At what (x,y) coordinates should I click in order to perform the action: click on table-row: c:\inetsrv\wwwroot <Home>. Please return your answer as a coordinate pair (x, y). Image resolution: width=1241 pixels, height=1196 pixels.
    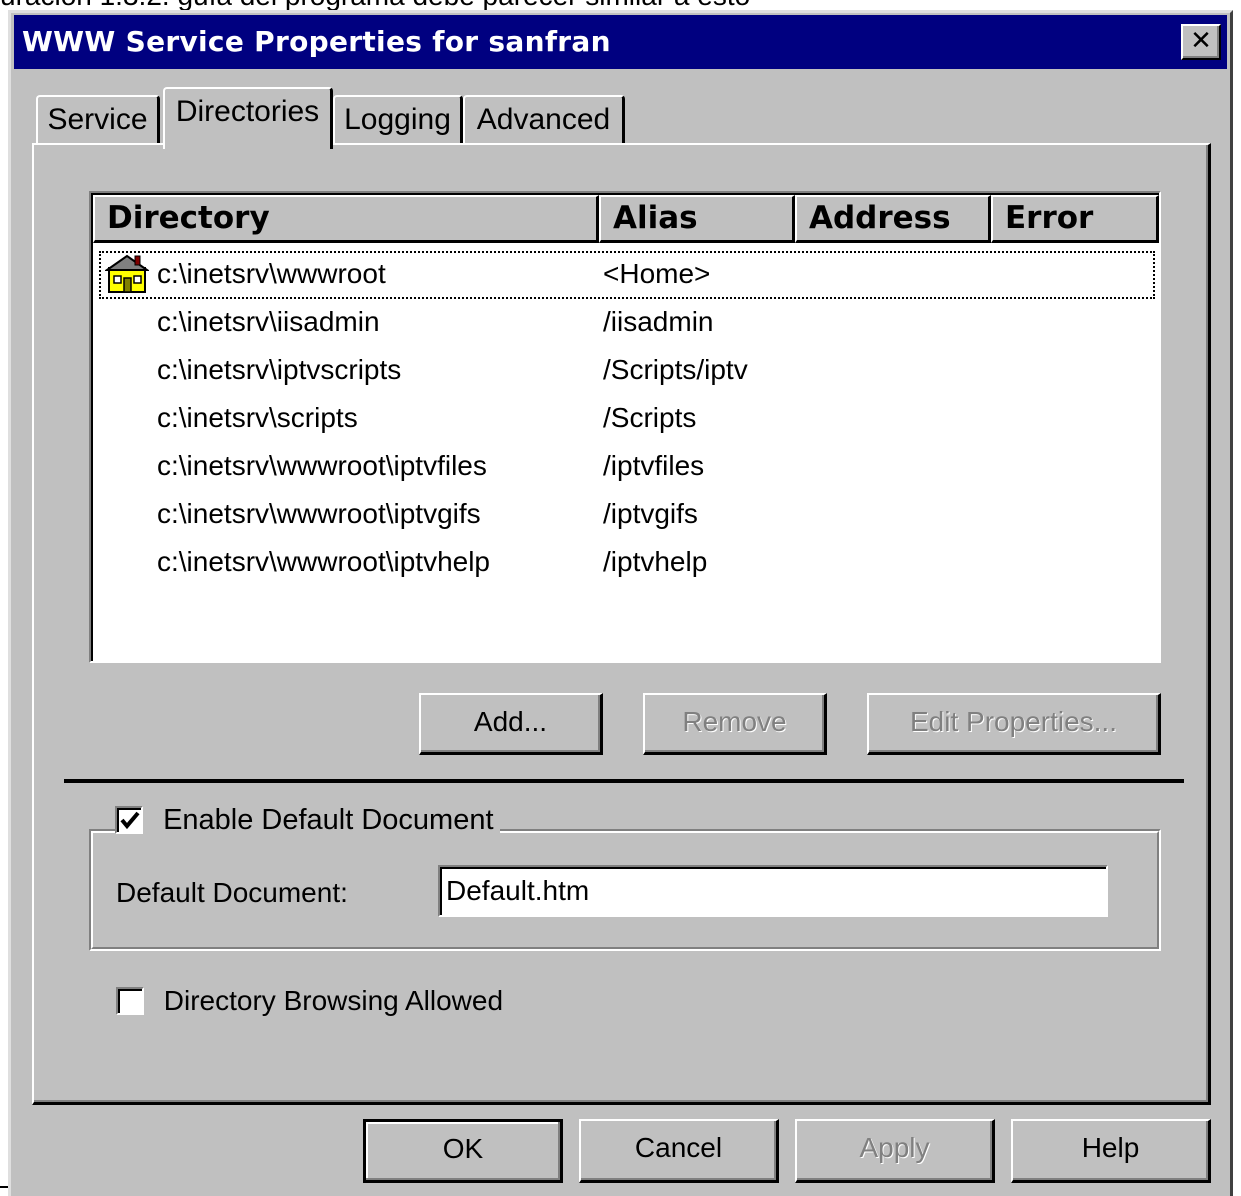
    Looking at the image, I should click on (627, 275).